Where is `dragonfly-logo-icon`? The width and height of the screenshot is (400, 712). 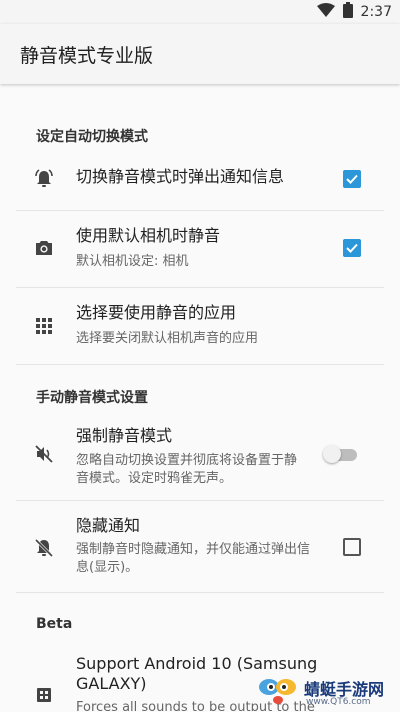 dragonfly-logo-icon is located at coordinates (278, 692).